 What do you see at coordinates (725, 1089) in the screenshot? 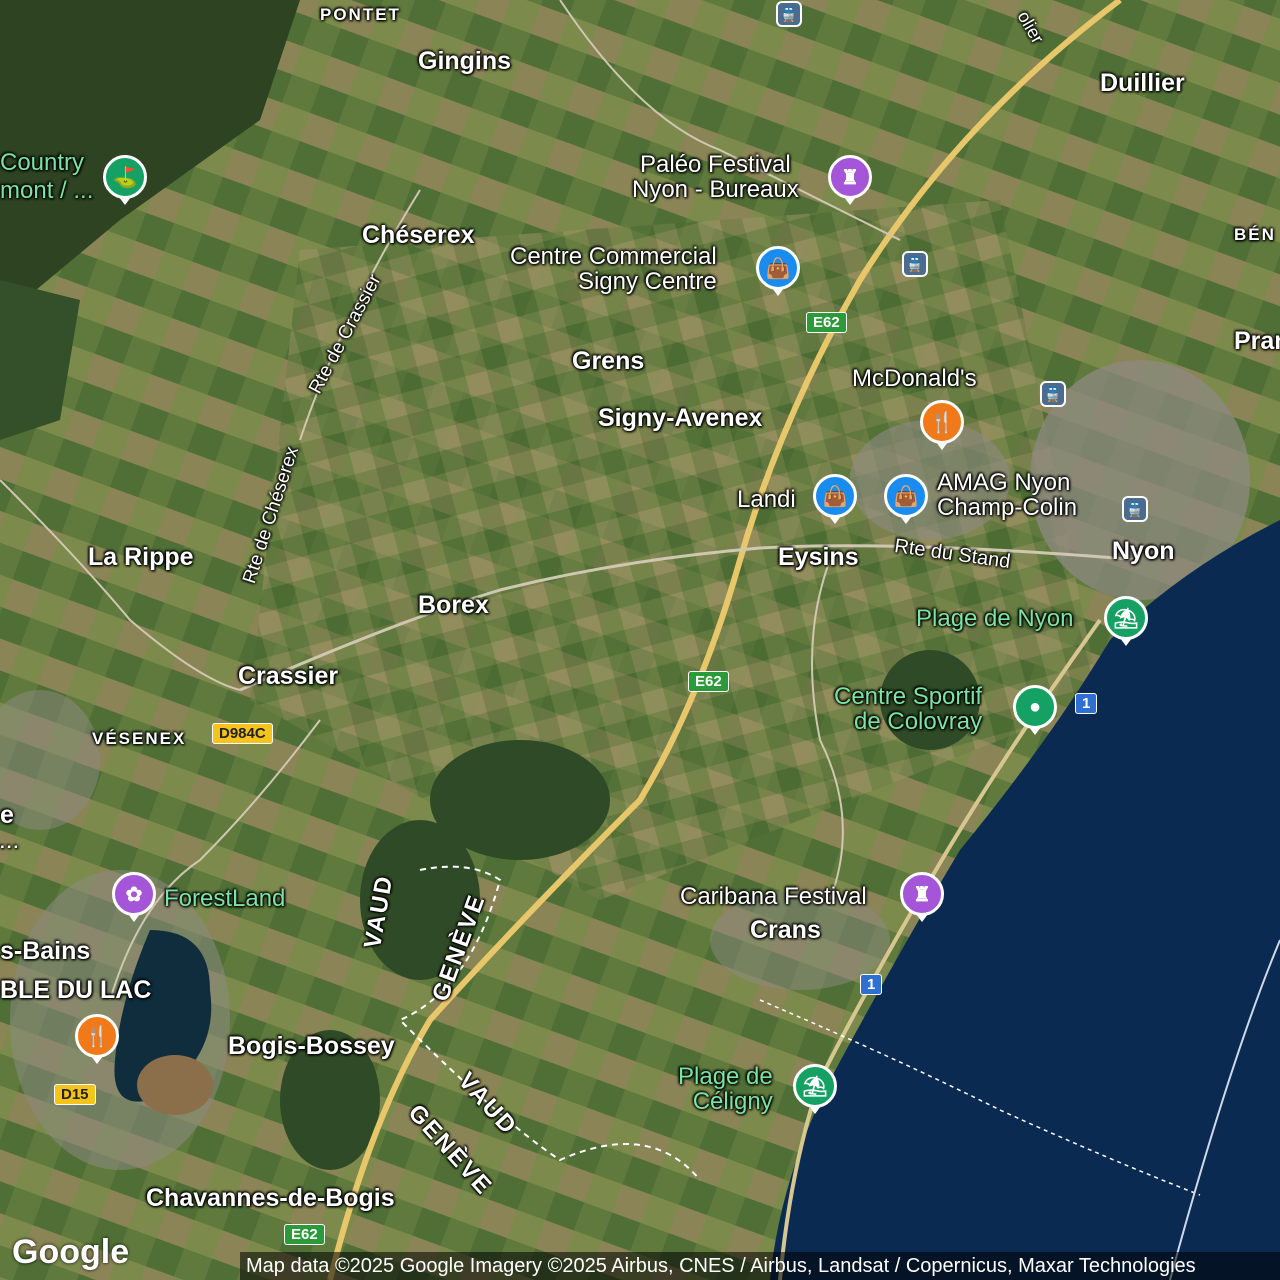
I see `poi-label-plage-de-celigny: Plage de Céligny` at bounding box center [725, 1089].